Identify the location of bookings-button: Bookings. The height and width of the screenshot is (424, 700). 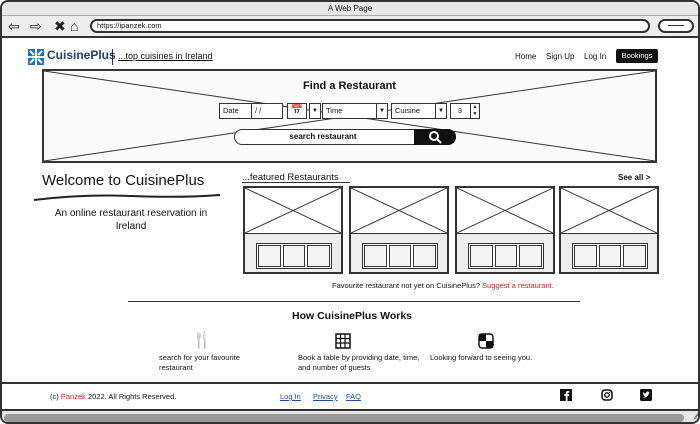
(637, 56).